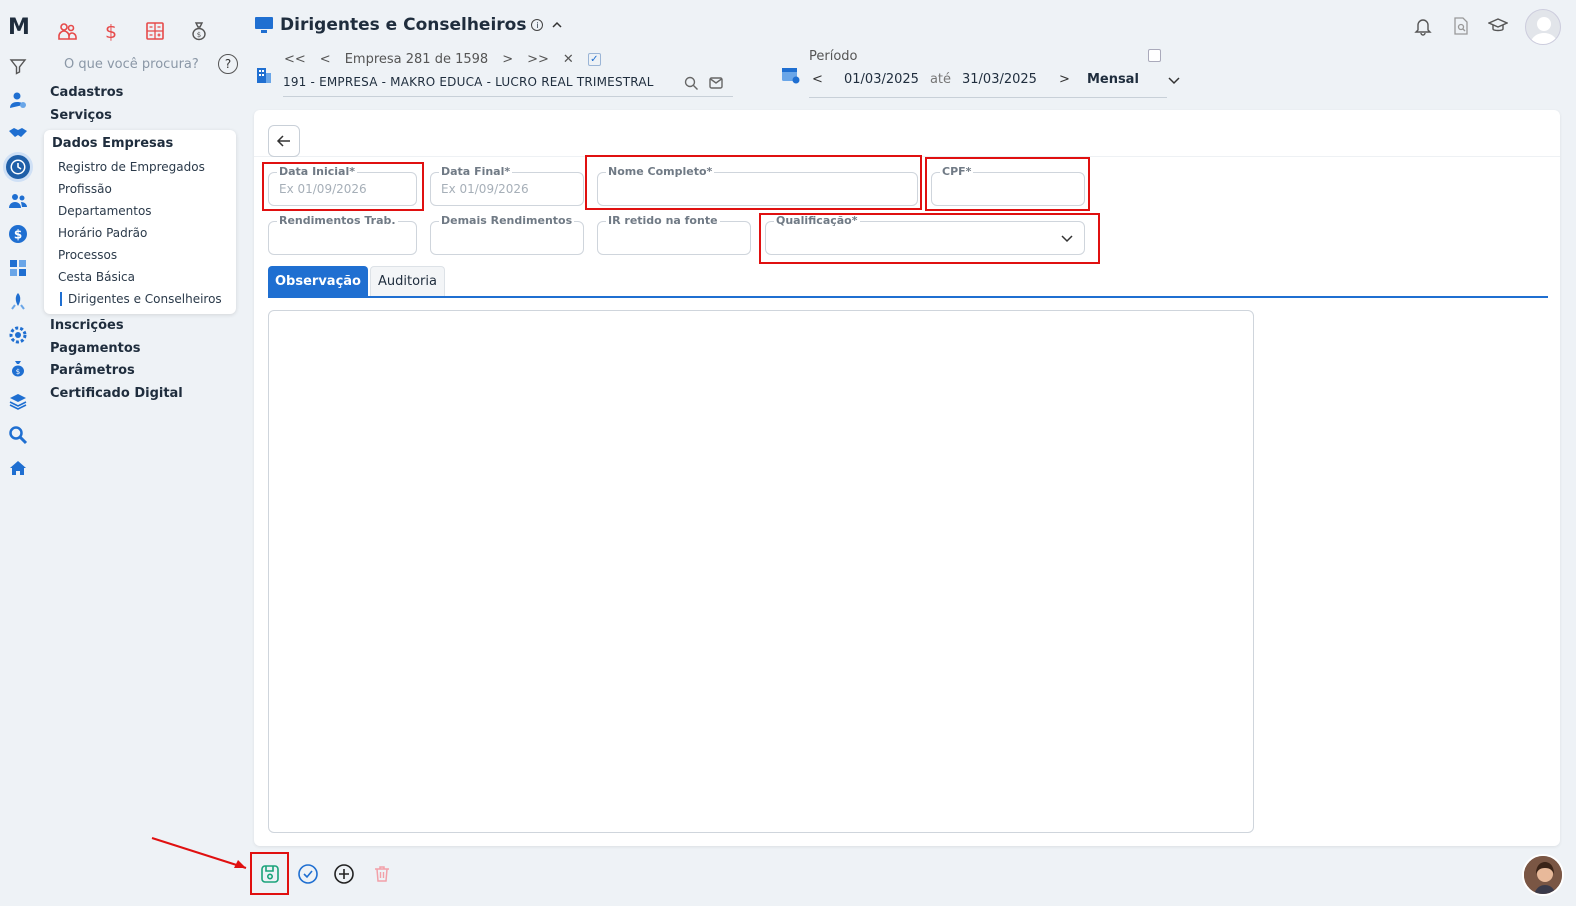 The image size is (1576, 906). Describe the element at coordinates (295, 59) in the screenshot. I see `empresa-first-button: <<` at that location.